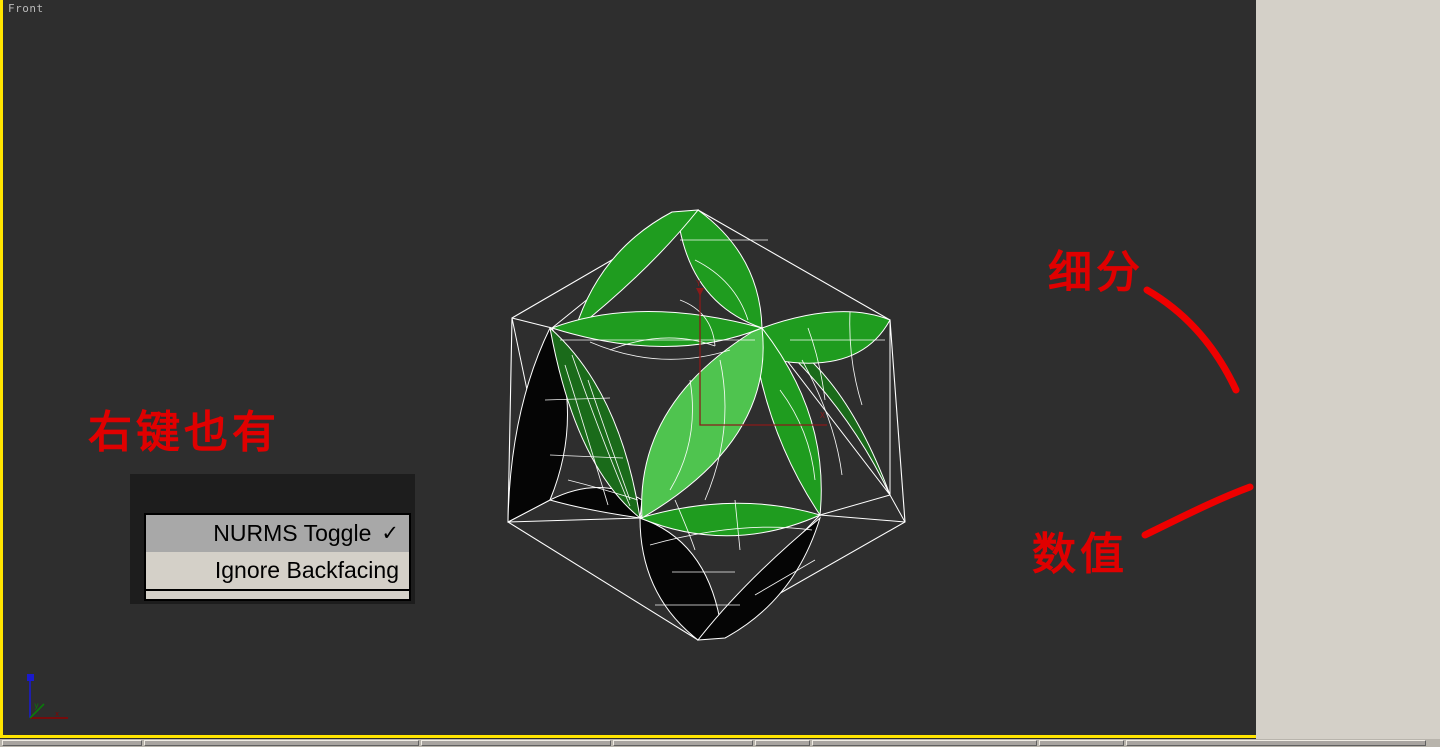 The width and height of the screenshot is (1440, 747). I want to click on annotation-subdivision: 细分, so click(1096, 272).